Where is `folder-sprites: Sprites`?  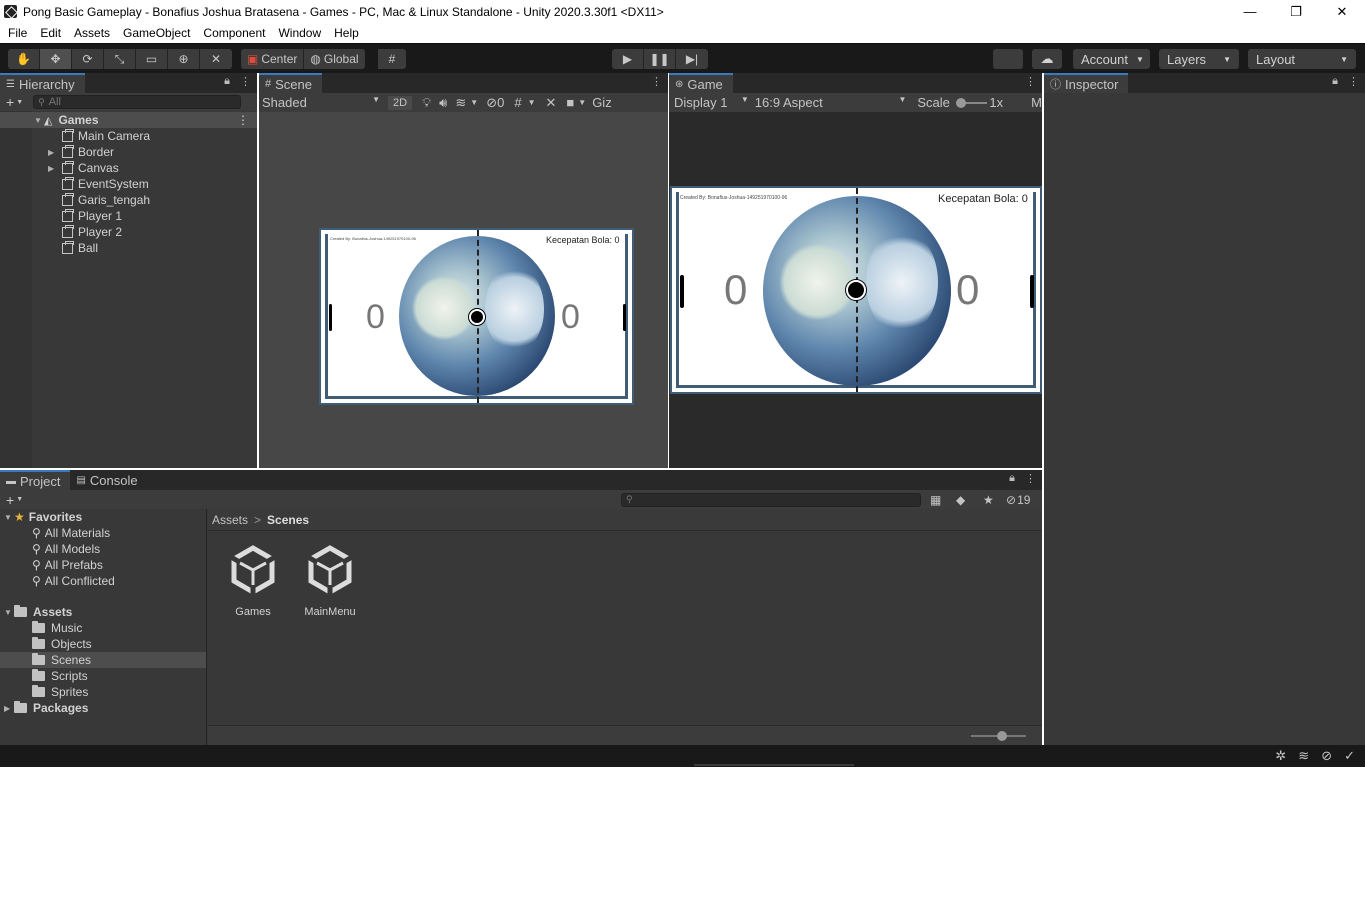 folder-sprites: Sprites is located at coordinates (60, 692).